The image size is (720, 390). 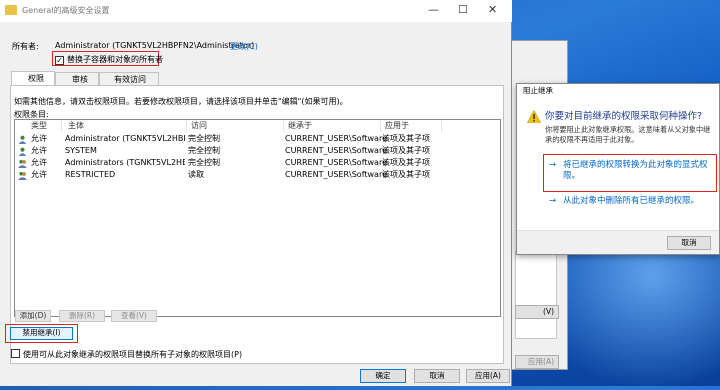 What do you see at coordinates (41, 333) in the screenshot?
I see `disable-inheritance-button: 禁用继承(I)` at bounding box center [41, 333].